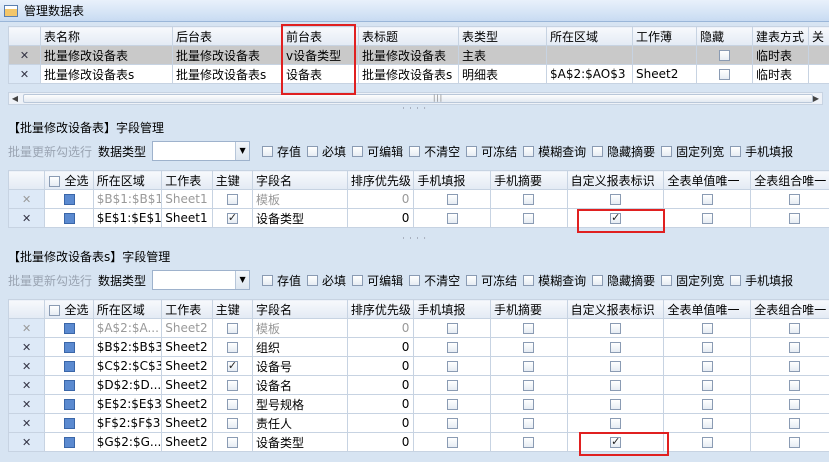 The height and width of the screenshot is (462, 829). What do you see at coordinates (300, 180) in the screenshot?
I see `column-header: 字段名` at bounding box center [300, 180].